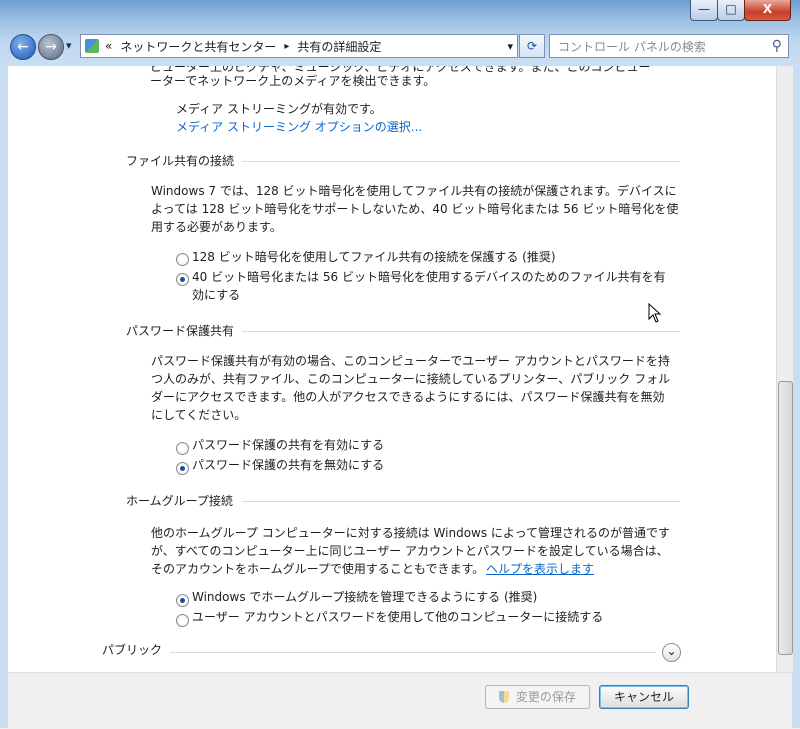 The height and width of the screenshot is (729, 800). What do you see at coordinates (785, 518) in the screenshot?
I see `scrollbar-thumb` at bounding box center [785, 518].